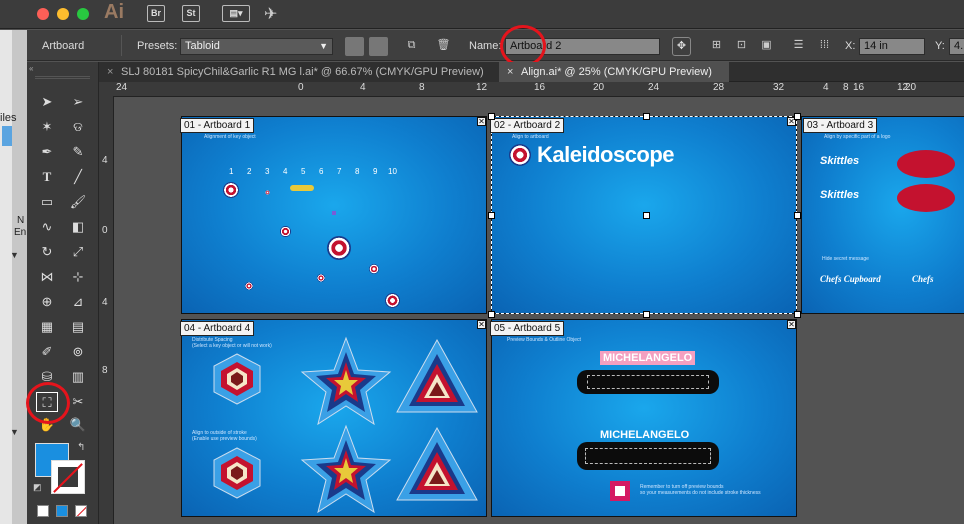 The image size is (964, 524). I want to click on zoom-window-button, so click(83, 14).